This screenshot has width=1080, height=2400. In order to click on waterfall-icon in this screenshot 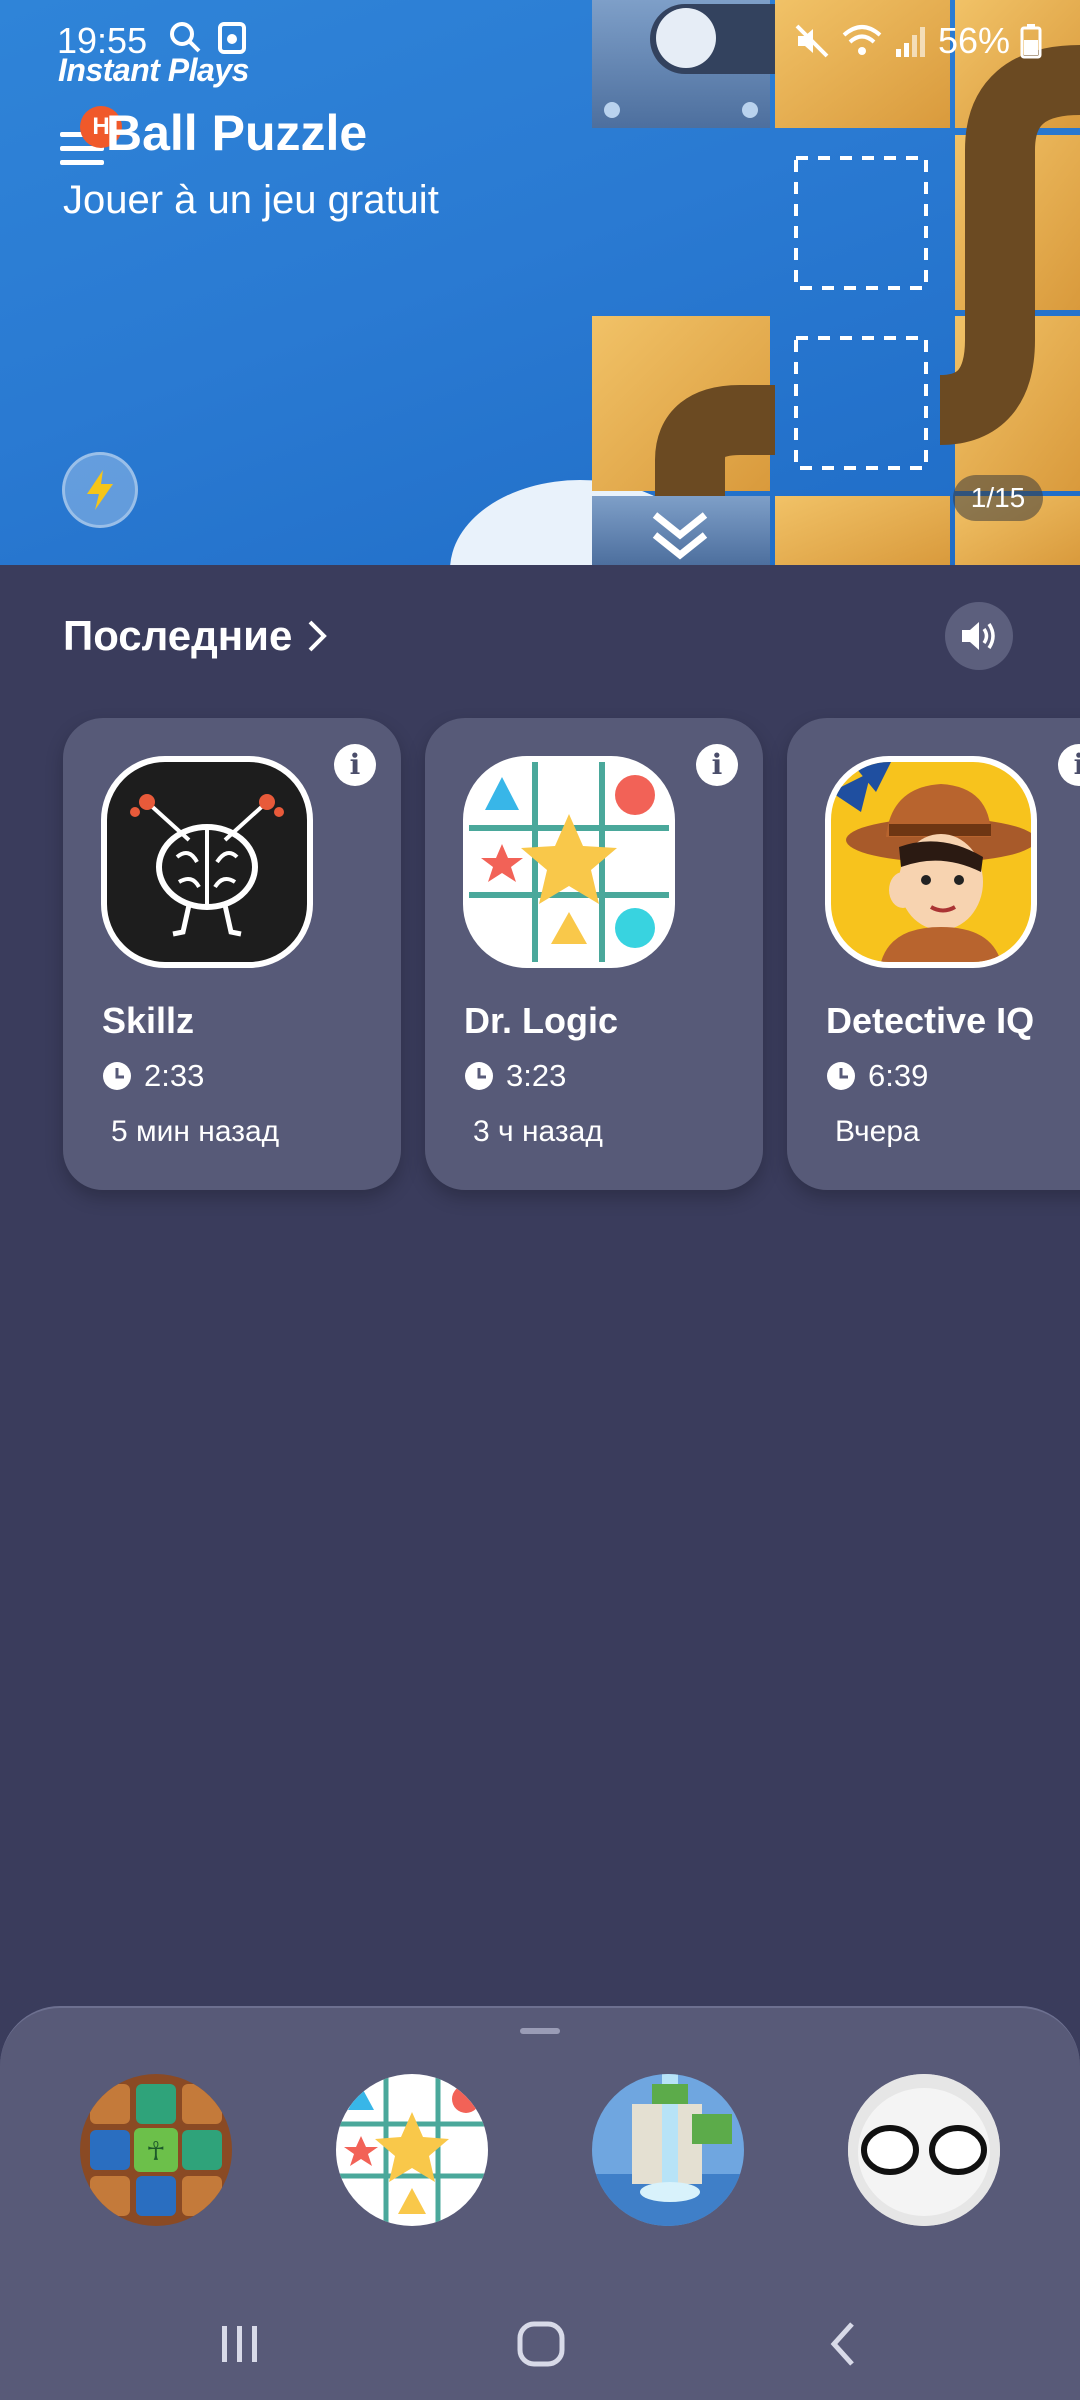, I will do `click(668, 2150)`.